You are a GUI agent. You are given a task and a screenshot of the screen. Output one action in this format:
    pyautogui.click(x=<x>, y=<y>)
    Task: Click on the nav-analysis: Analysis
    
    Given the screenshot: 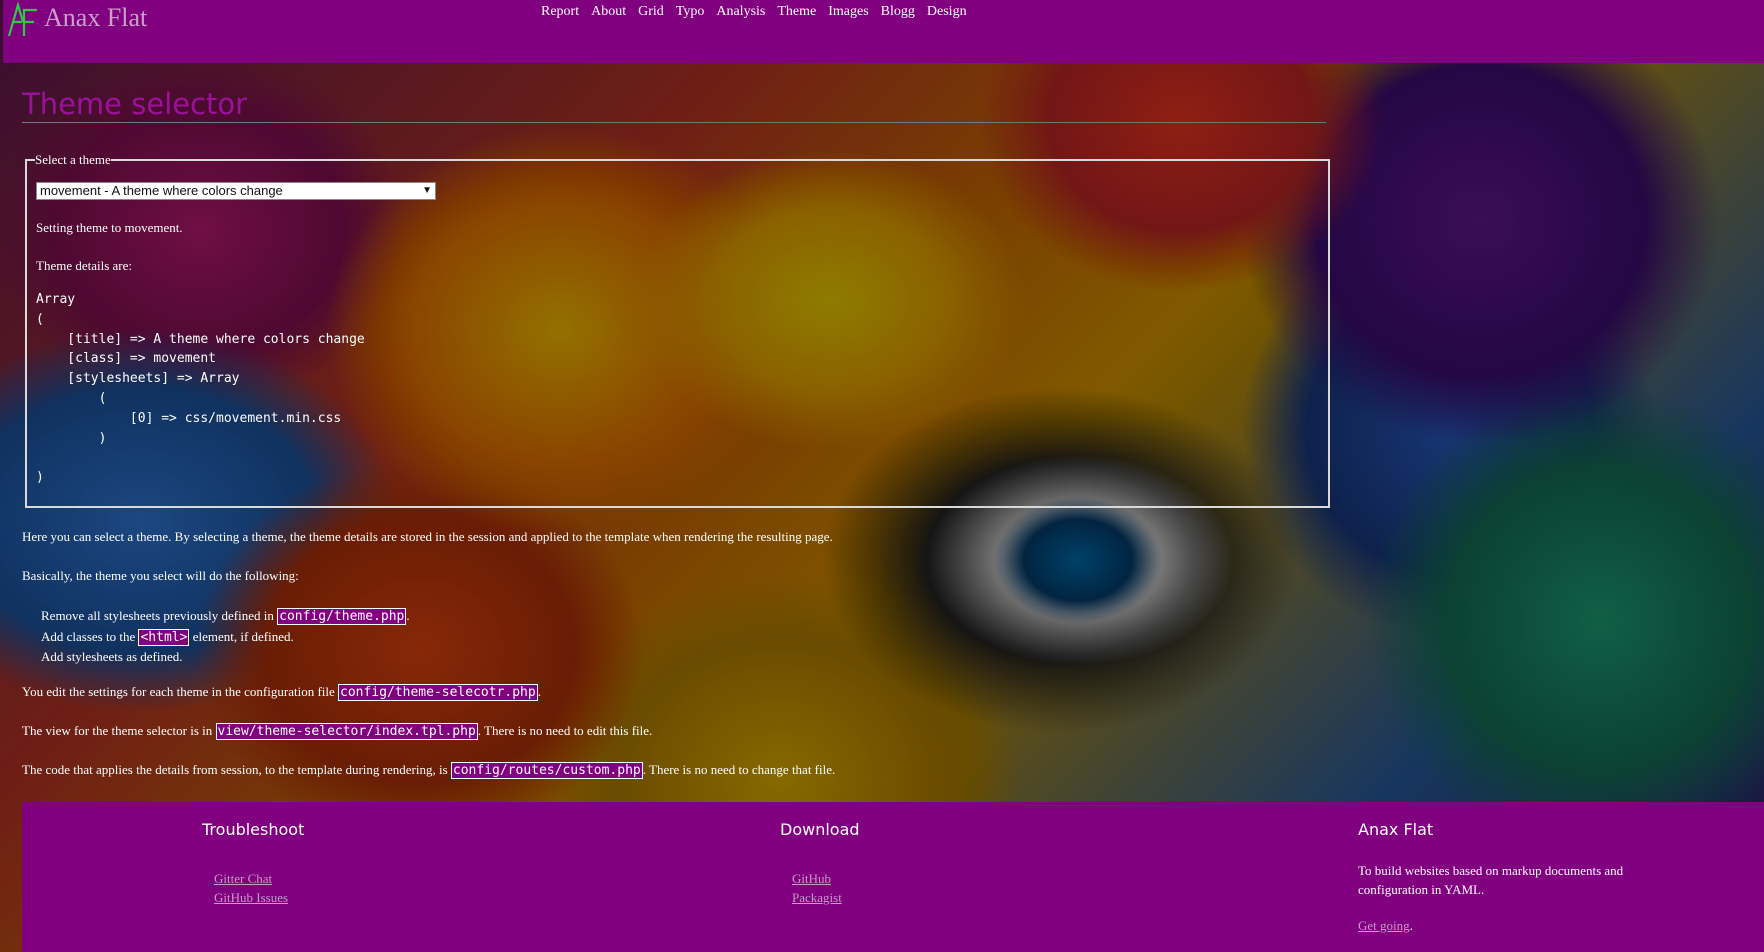 What is the action you would take?
    pyautogui.click(x=740, y=12)
    